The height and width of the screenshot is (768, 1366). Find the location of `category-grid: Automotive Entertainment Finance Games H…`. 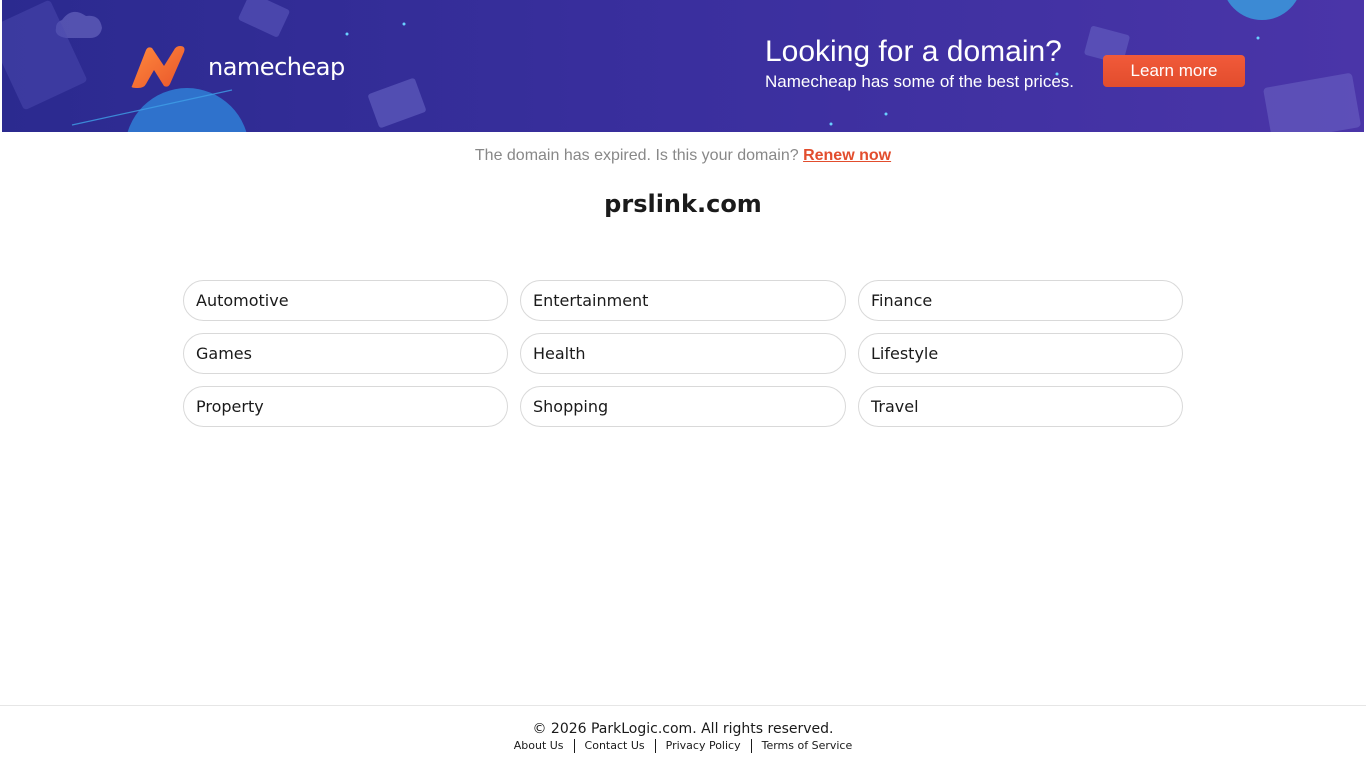

category-grid: Automotive Entertainment Finance Games H… is located at coordinates (683, 353).